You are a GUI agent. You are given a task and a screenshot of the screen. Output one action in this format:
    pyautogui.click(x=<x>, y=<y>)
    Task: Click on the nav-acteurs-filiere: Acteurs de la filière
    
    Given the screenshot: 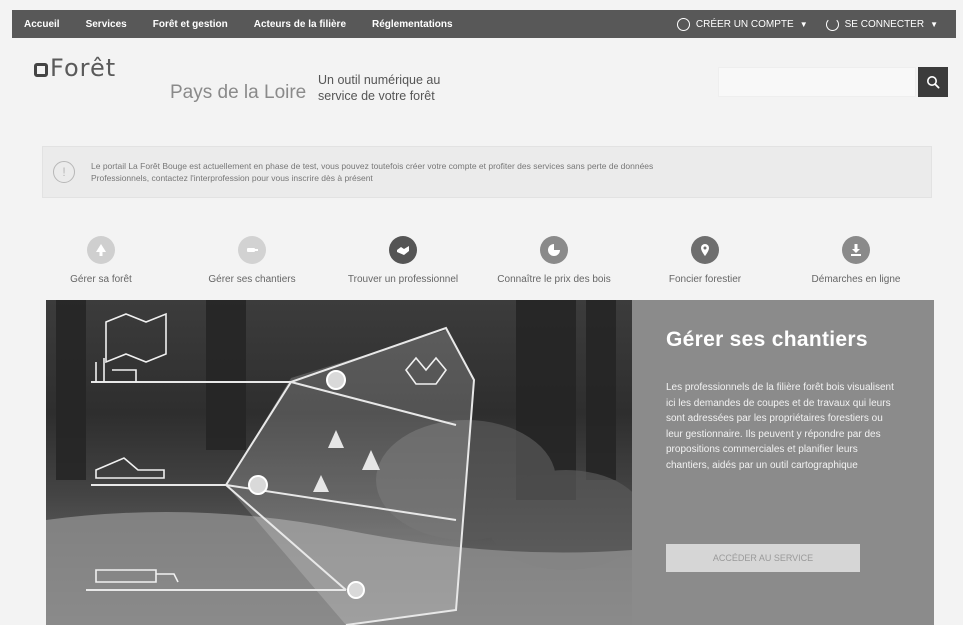 What is the action you would take?
    pyautogui.click(x=300, y=24)
    